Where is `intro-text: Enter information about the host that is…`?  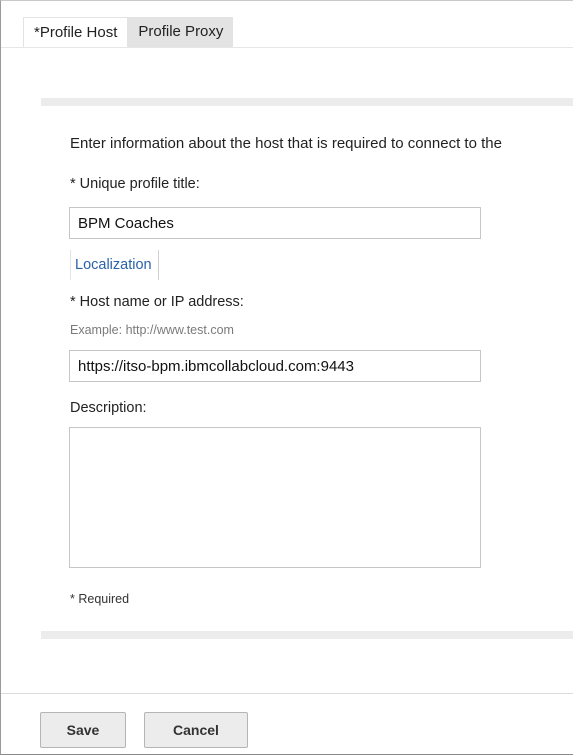
intro-text: Enter information about the host that is… is located at coordinates (286, 143).